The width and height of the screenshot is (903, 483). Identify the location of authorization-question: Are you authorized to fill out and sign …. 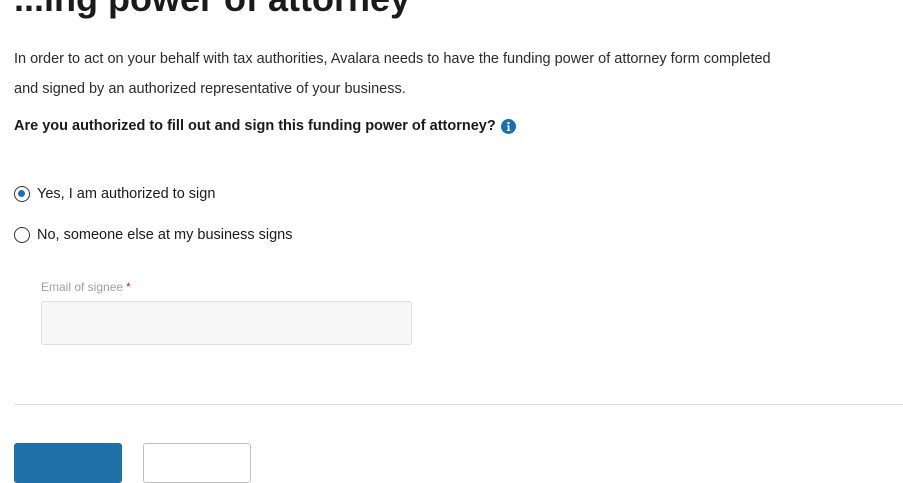
(265, 126).